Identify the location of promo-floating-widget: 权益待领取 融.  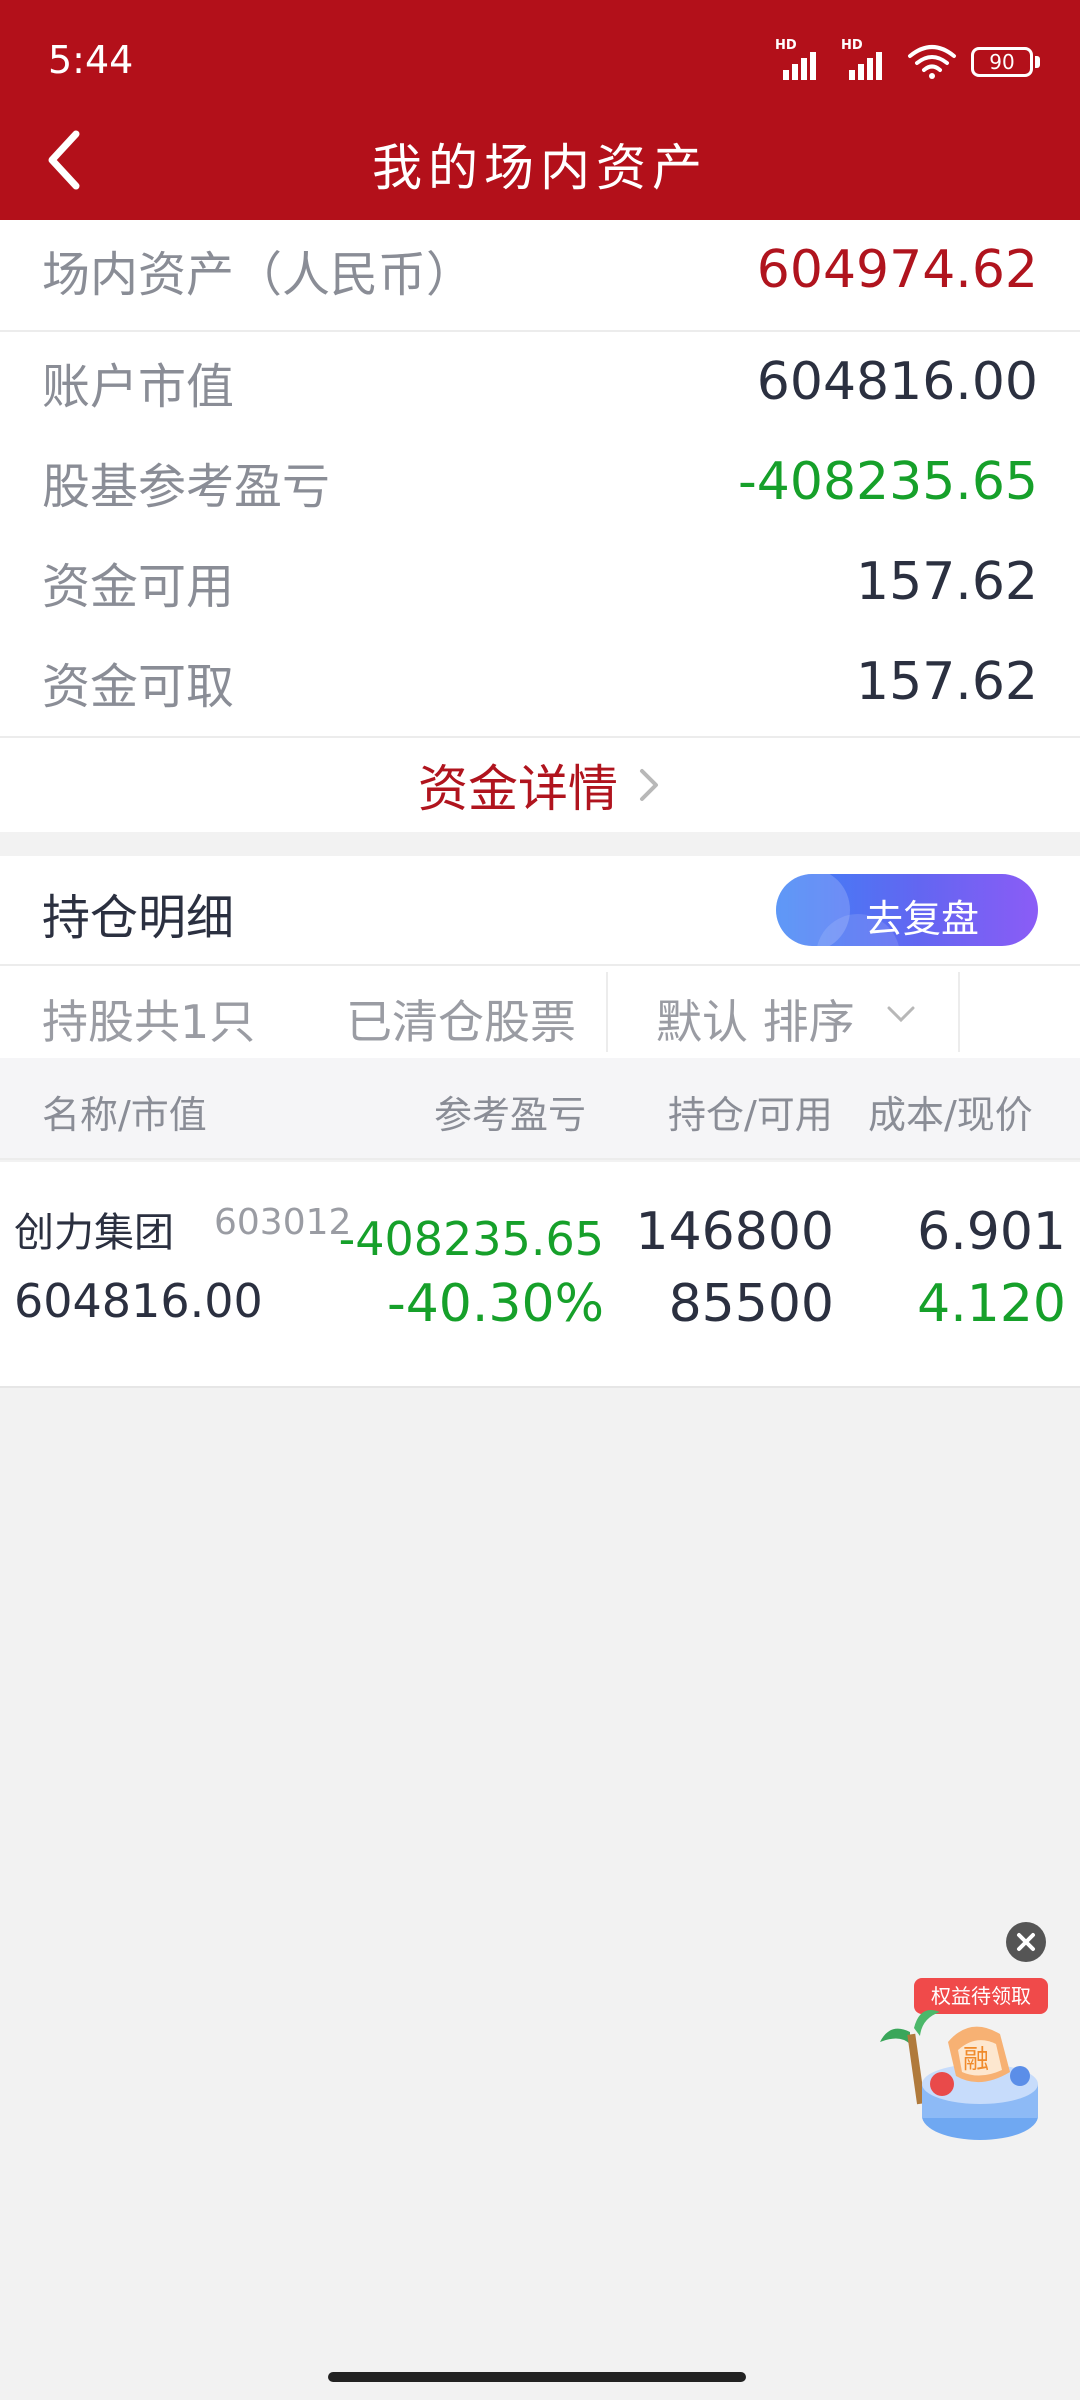
(960, 2062).